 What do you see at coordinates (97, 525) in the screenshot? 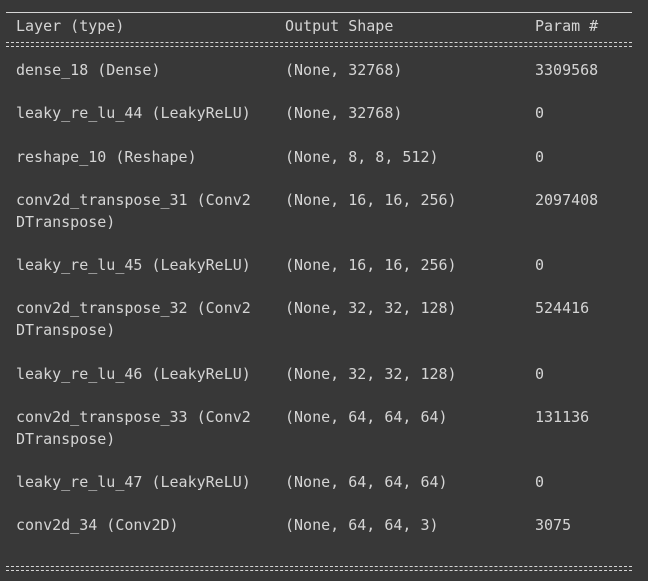
I see `layer-name: conv2d_34 (Conv2D)` at bounding box center [97, 525].